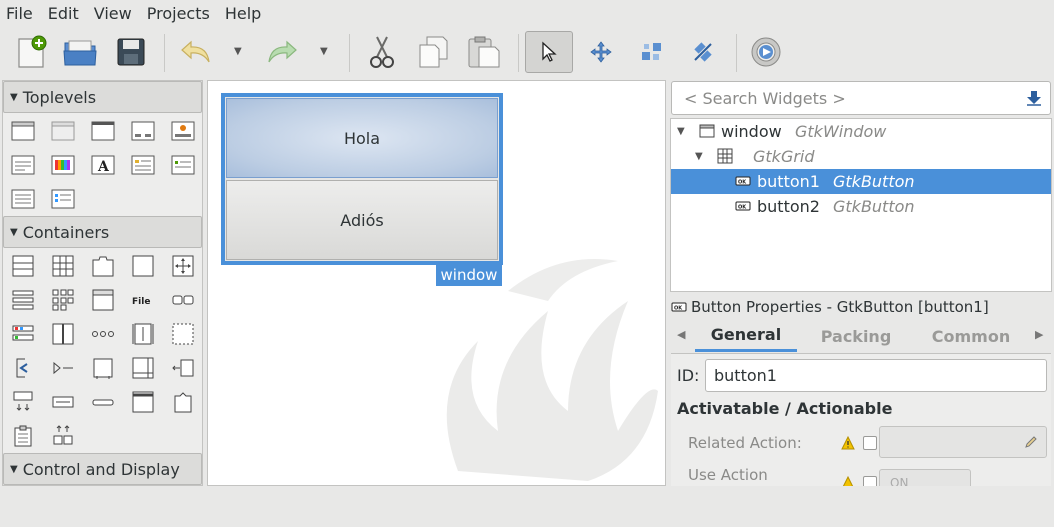 The width and height of the screenshot is (1054, 527). I want to click on stack-widget-icon, so click(103, 300).